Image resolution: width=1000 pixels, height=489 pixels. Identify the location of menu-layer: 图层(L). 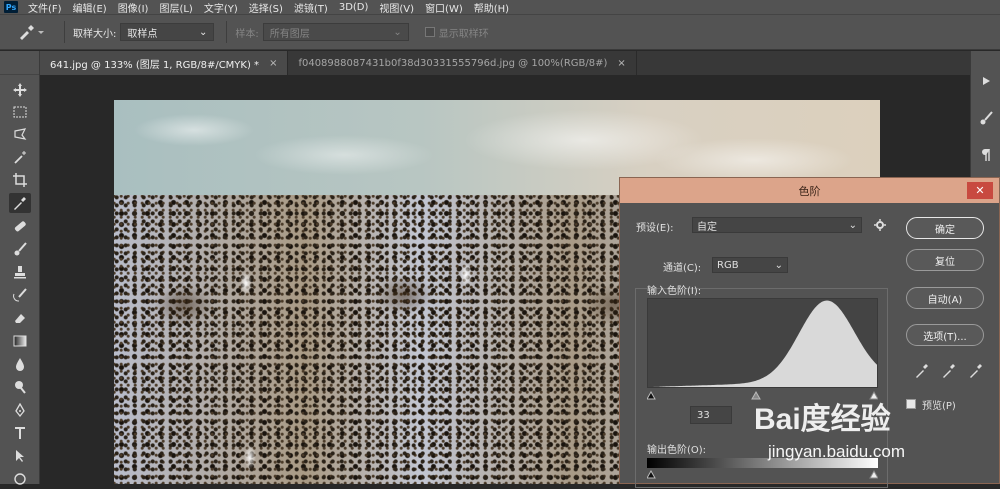
(175, 7).